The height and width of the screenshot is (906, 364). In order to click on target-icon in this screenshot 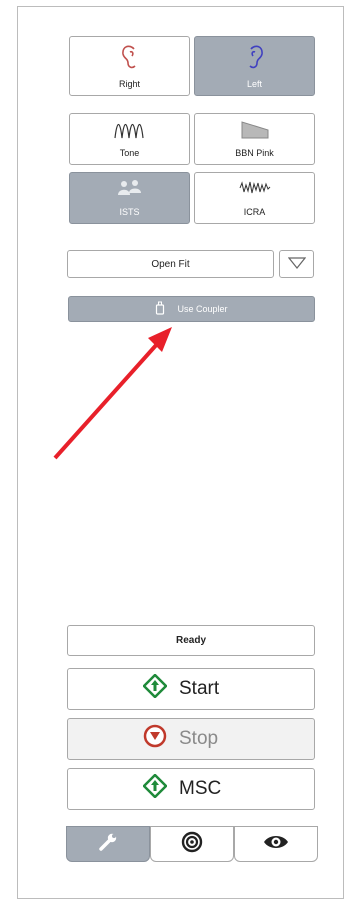, I will do `click(192, 844)`.